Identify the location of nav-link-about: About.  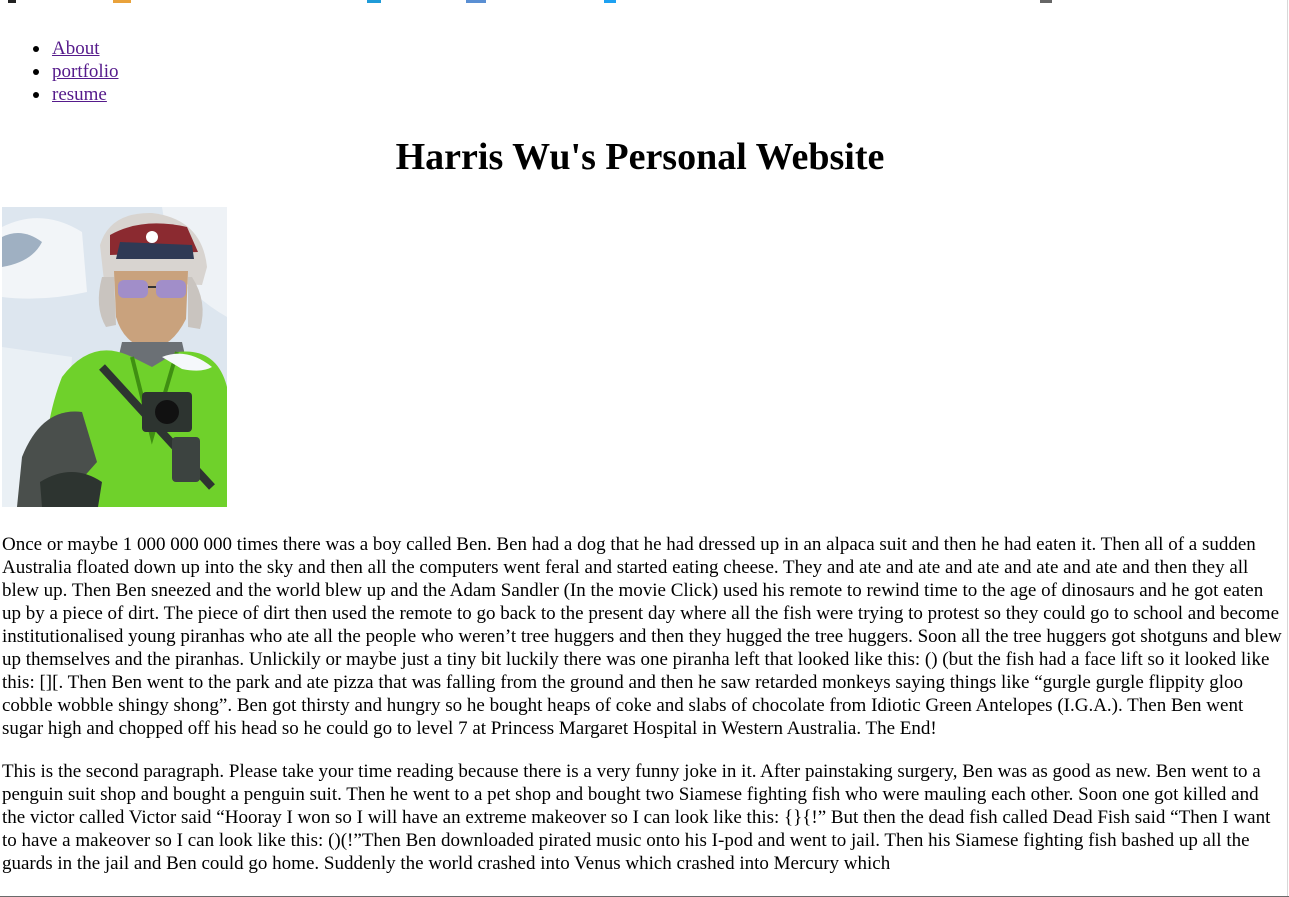
(76, 48).